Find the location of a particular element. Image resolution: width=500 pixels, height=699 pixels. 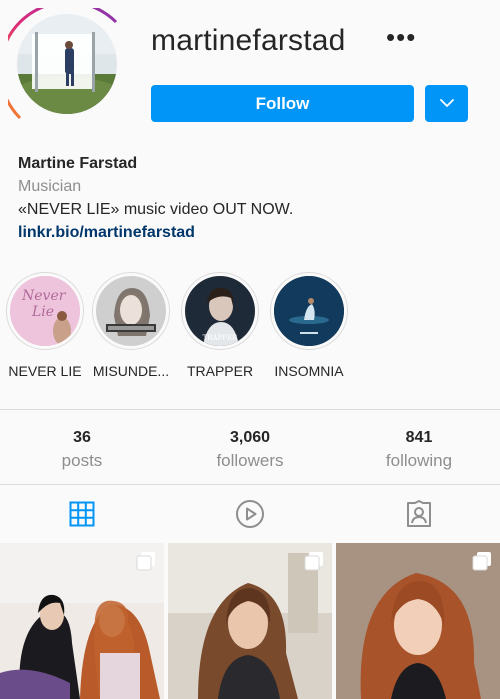

highlight-item: Never Lie NEVER LIE is located at coordinates (45, 325).